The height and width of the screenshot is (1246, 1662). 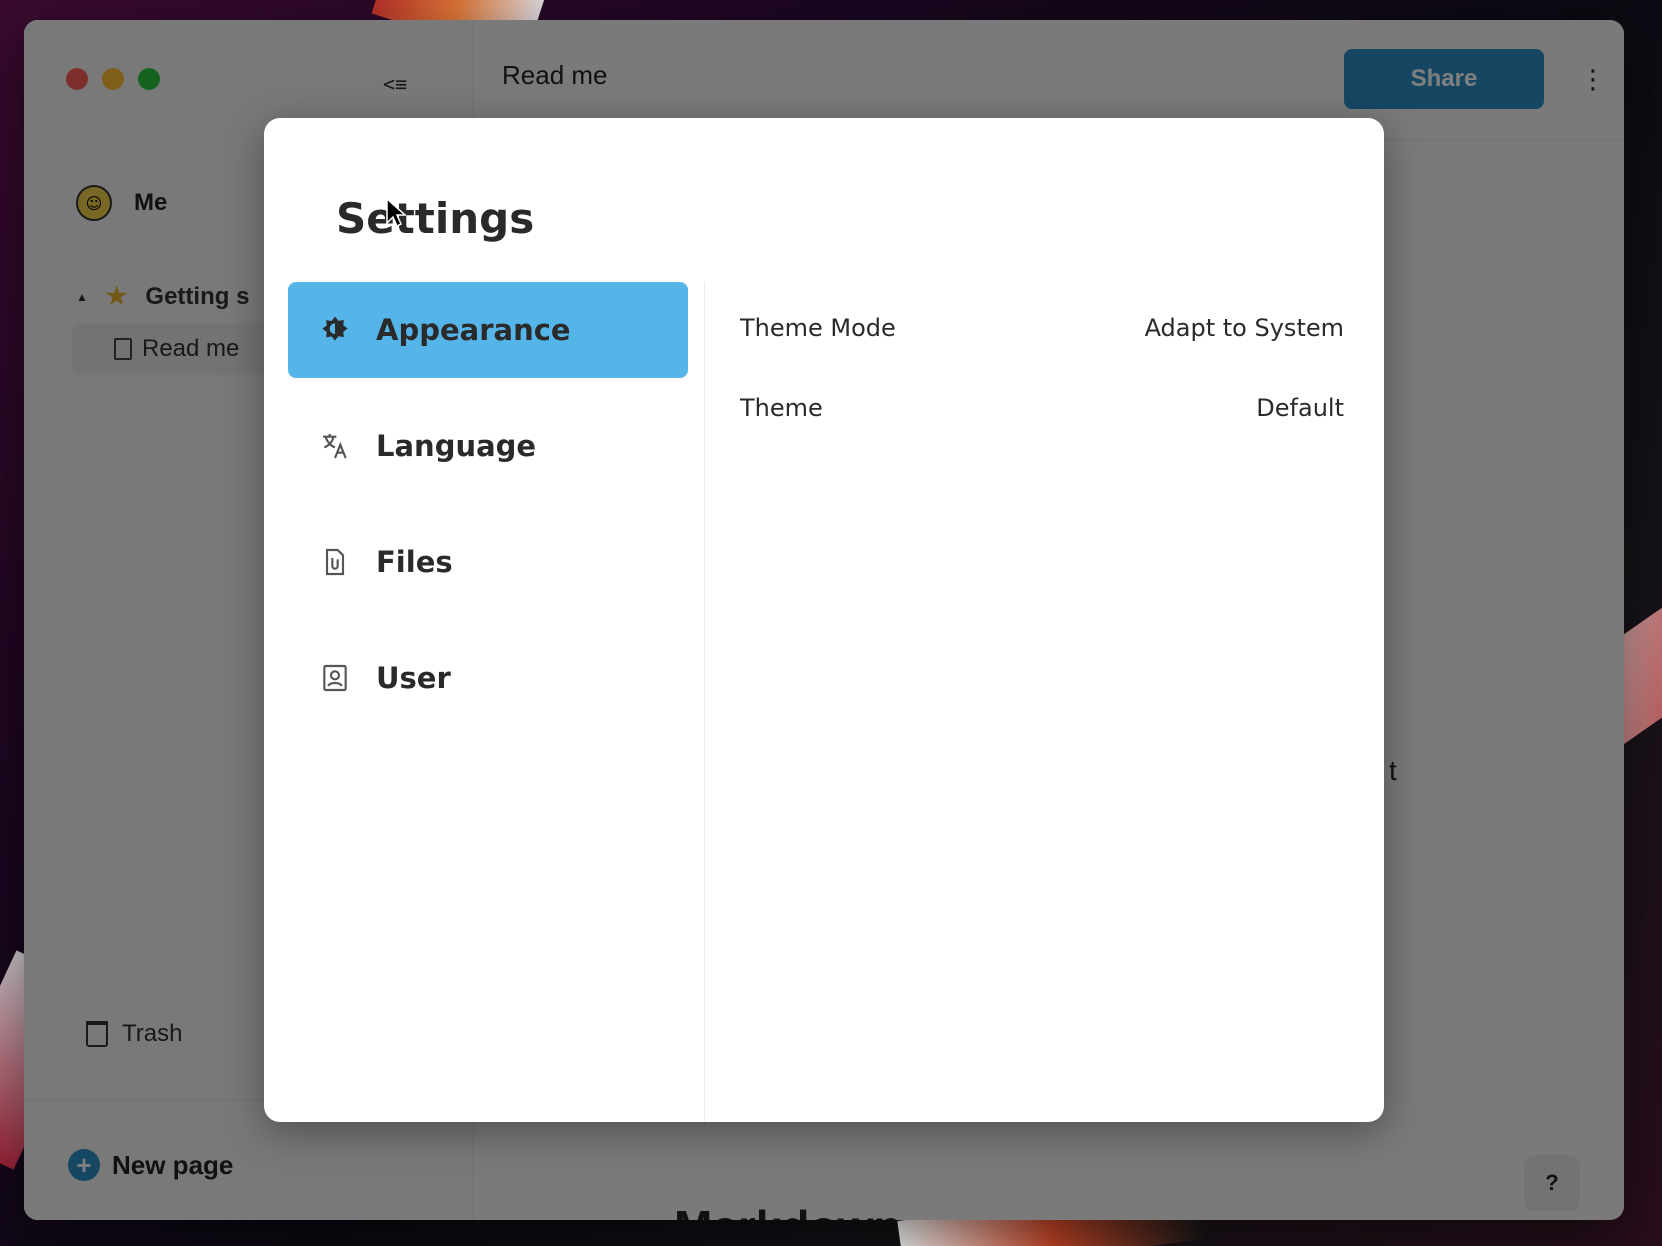 I want to click on divider, so click(x=704, y=702).